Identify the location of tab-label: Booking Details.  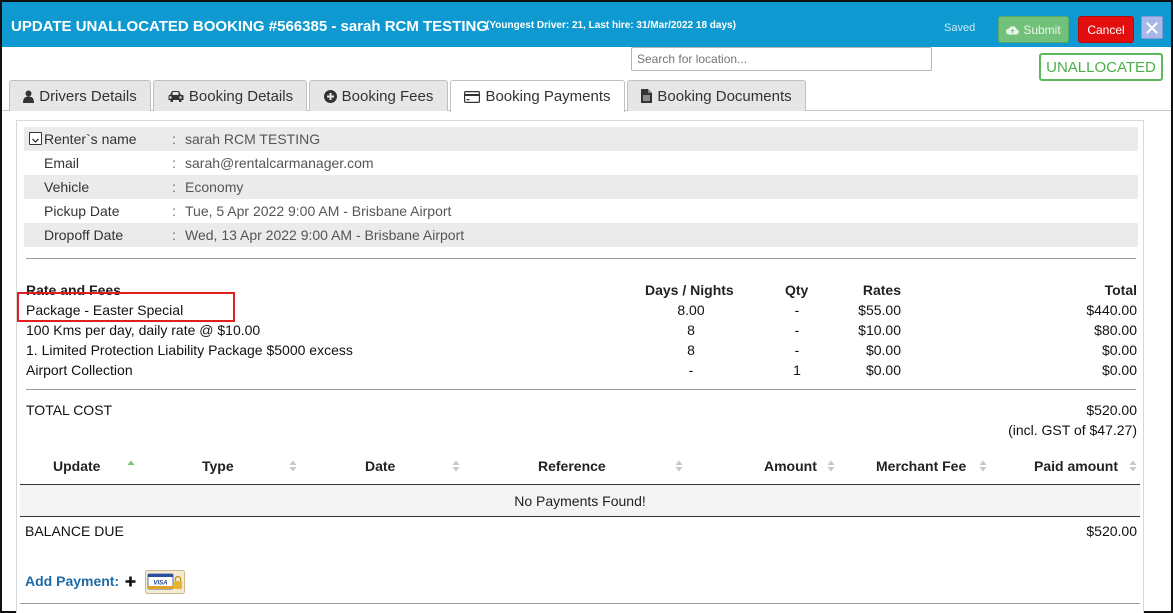
(241, 96).